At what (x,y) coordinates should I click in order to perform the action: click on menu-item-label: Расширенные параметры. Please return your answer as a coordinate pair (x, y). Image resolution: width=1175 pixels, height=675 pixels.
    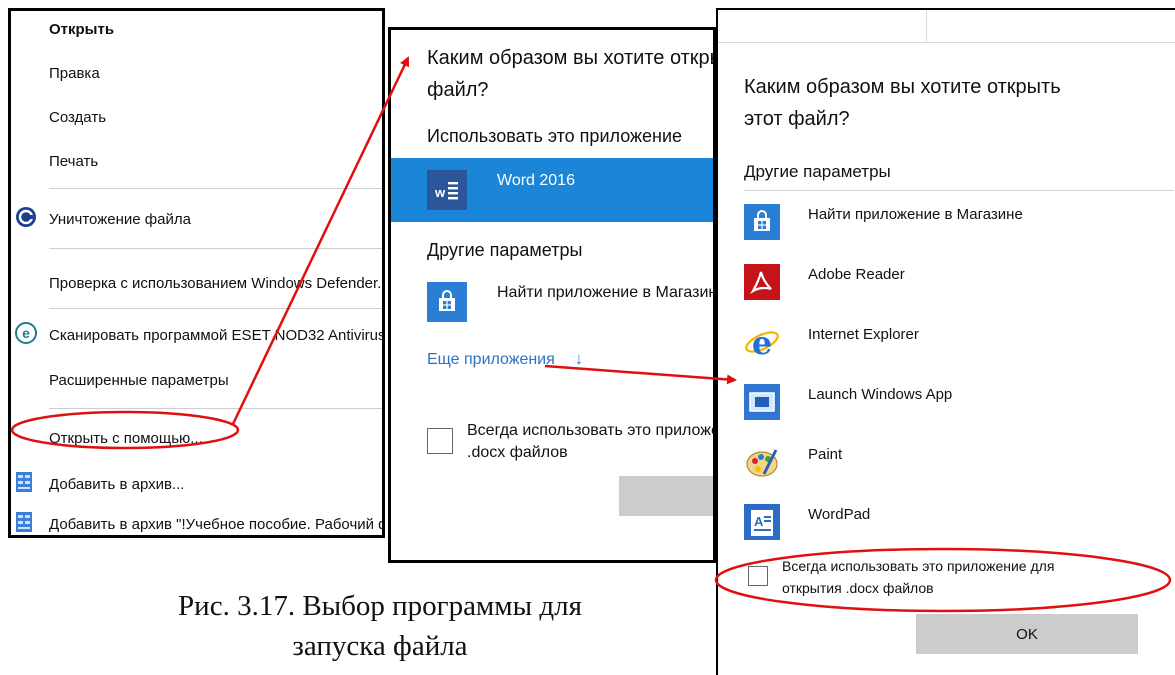
    Looking at the image, I should click on (139, 380).